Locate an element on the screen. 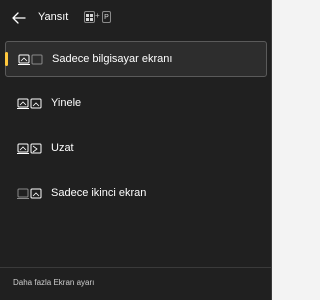 The height and width of the screenshot is (300, 320). option-label: Sadece bilgisayar ekranı is located at coordinates (112, 59).